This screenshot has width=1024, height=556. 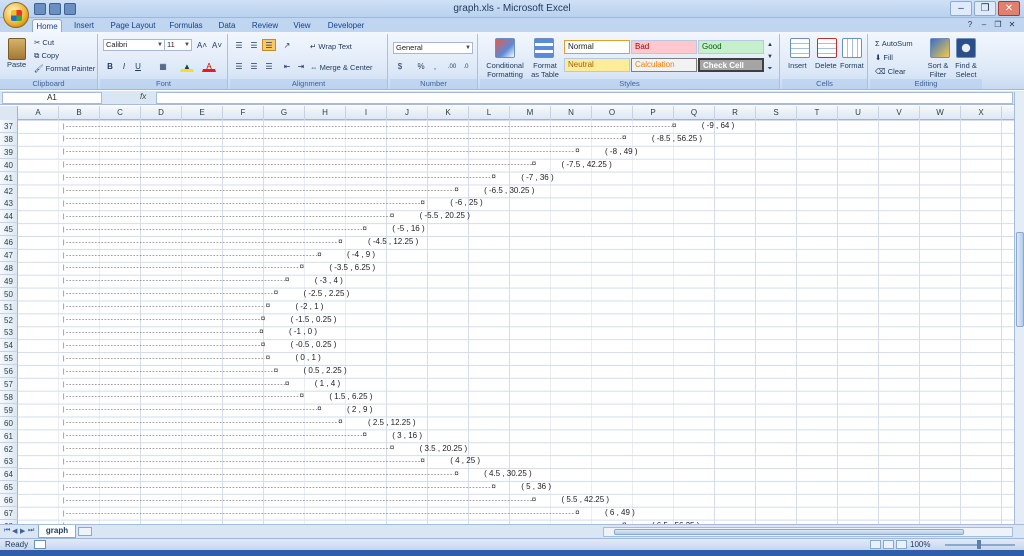 I want to click on row-header: 52, so click(x=9, y=320).